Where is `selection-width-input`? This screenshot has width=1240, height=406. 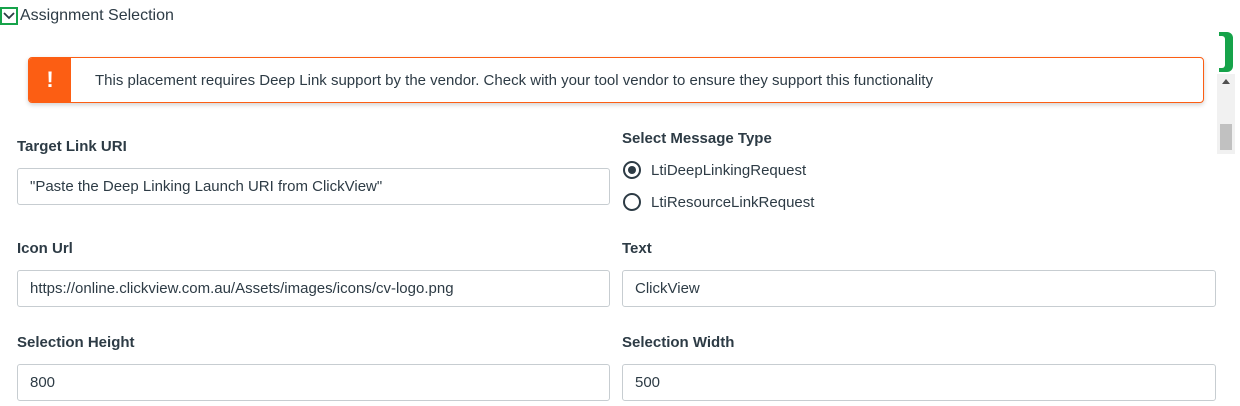
selection-width-input is located at coordinates (919, 382).